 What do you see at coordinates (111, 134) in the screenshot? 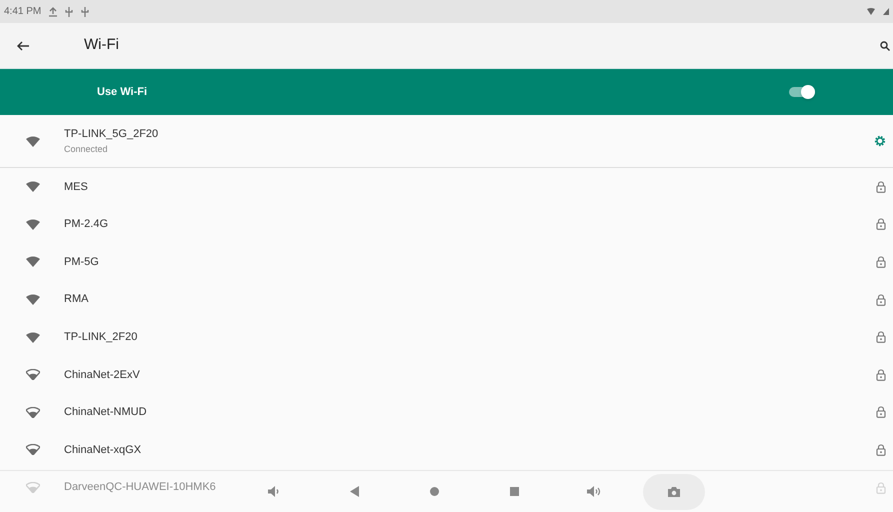
I see `network-name: TP-LINK_5G_2F20` at bounding box center [111, 134].